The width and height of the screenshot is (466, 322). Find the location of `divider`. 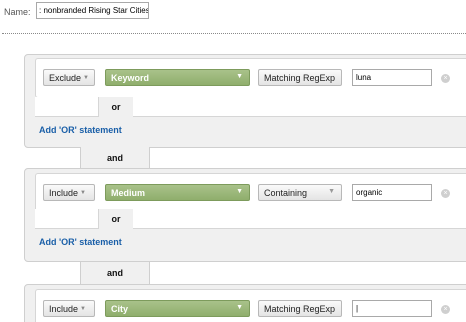

divider is located at coordinates (234, 33).